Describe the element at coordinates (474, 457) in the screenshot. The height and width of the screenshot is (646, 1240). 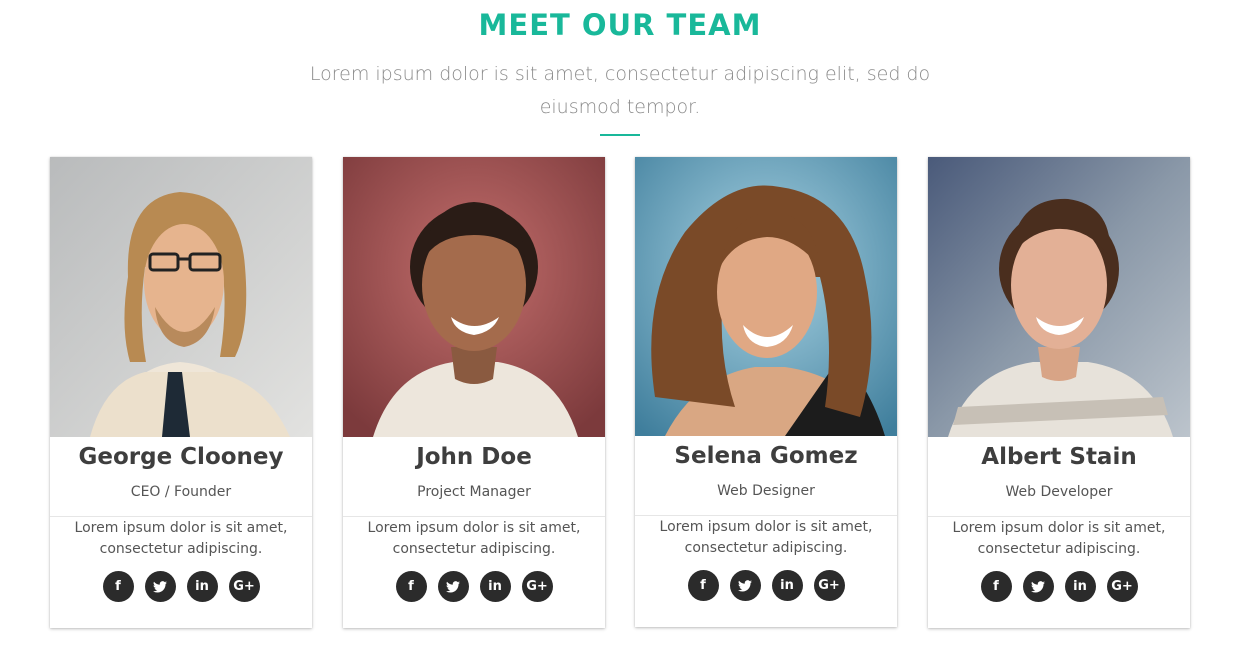
I see `member-name: John Doe` at that location.